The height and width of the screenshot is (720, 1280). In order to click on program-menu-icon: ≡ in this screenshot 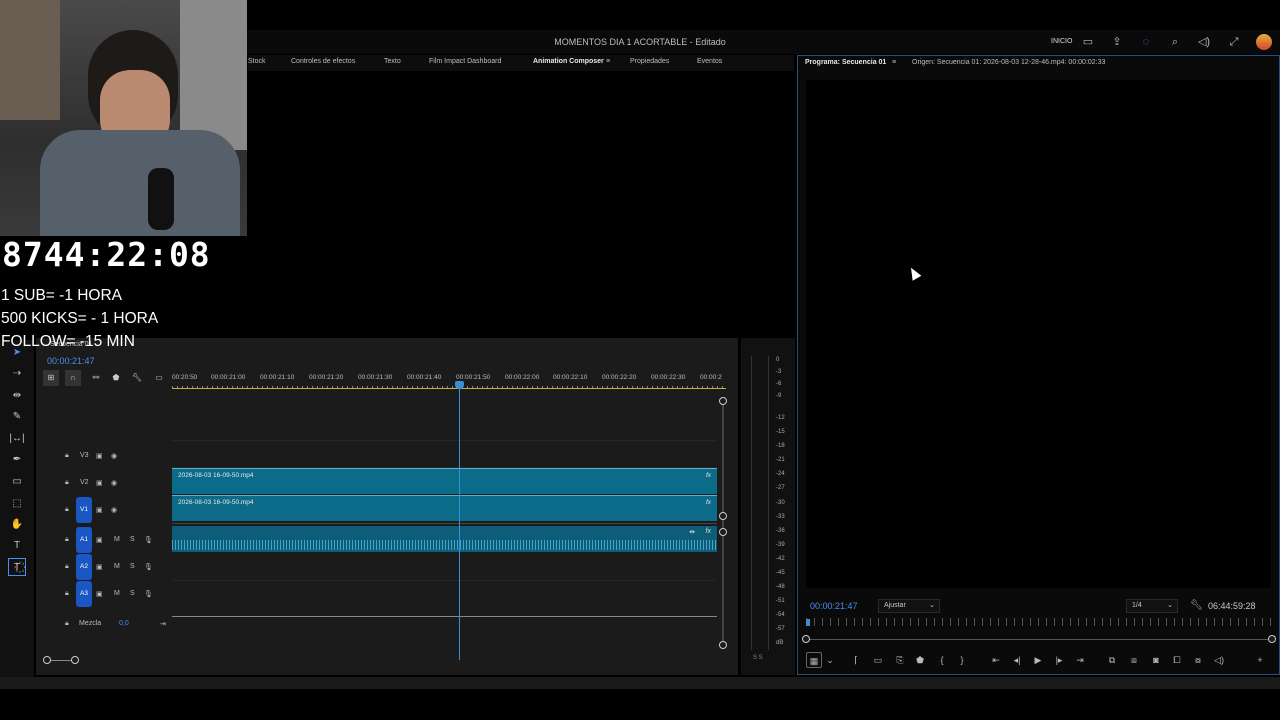, I will do `click(894, 62)`.